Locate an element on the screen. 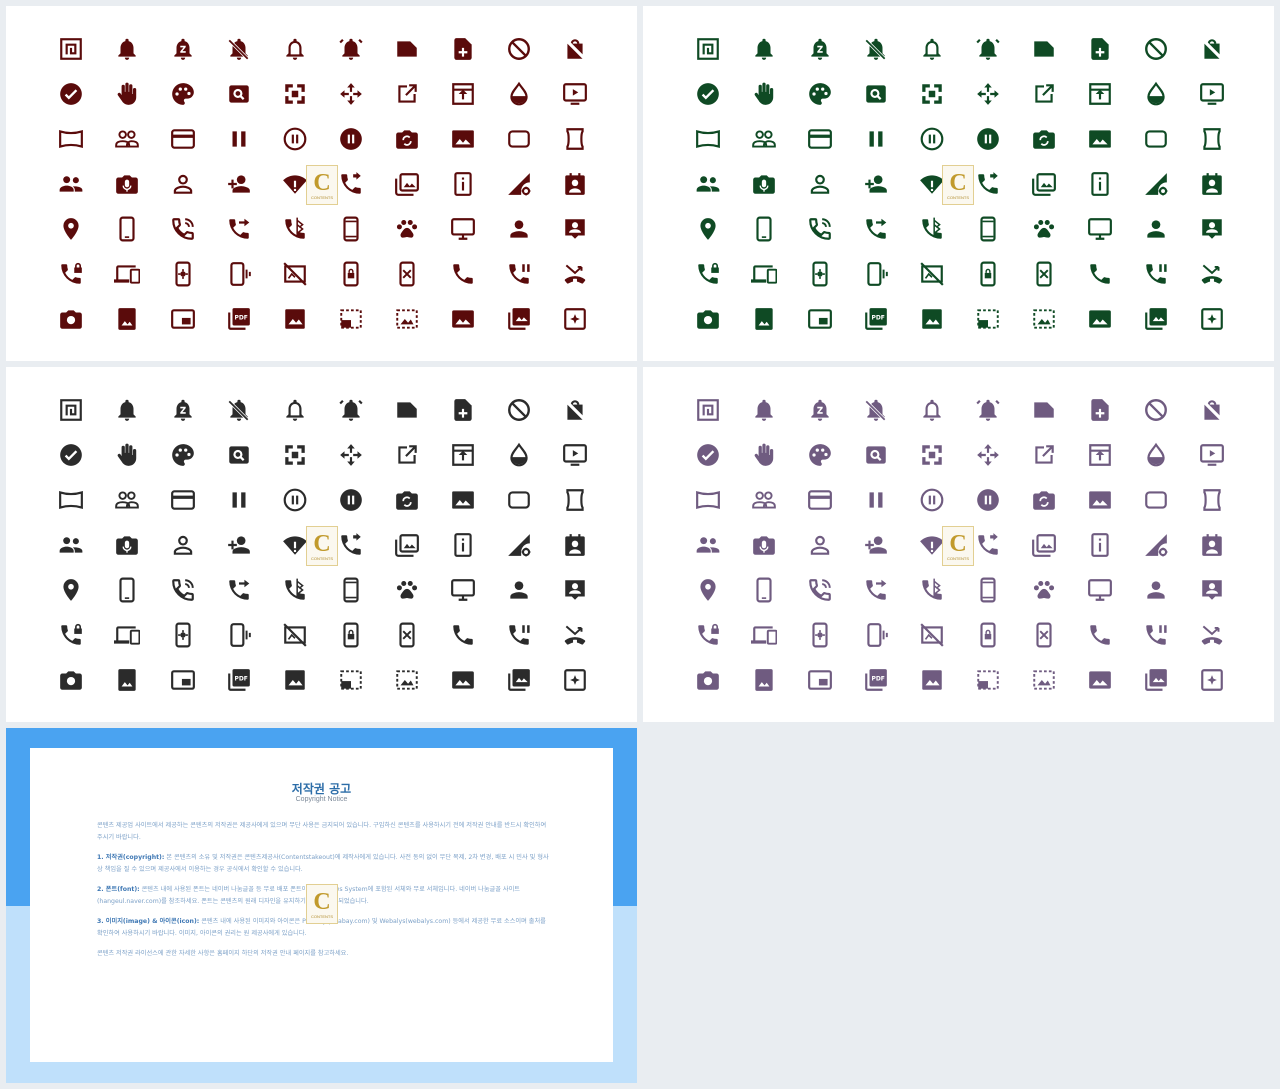  badge-info-icon is located at coordinates (463, 183).